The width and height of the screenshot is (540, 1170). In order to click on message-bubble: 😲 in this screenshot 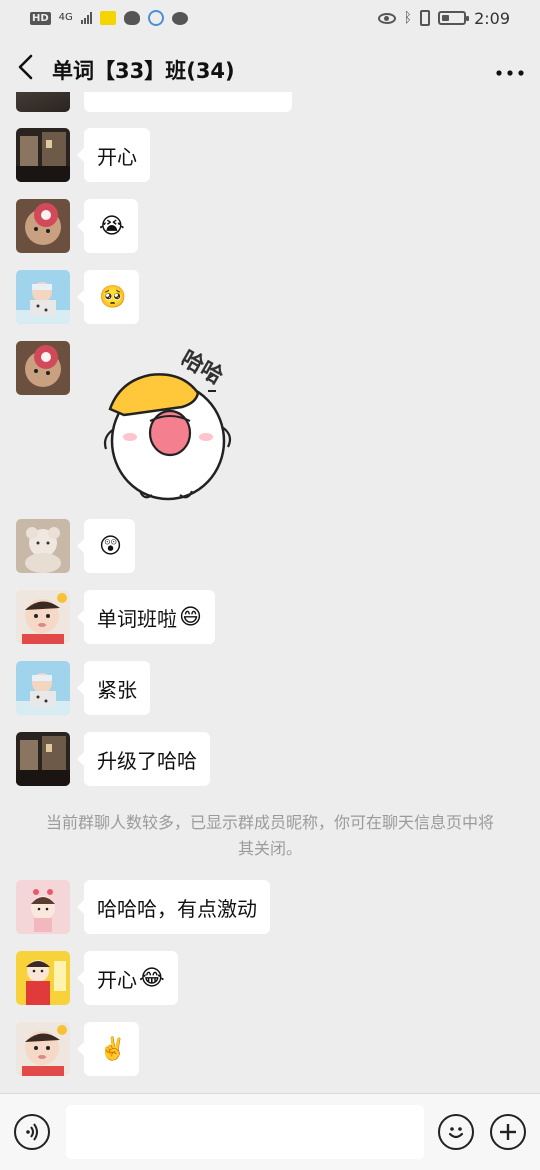, I will do `click(106, 546)`.